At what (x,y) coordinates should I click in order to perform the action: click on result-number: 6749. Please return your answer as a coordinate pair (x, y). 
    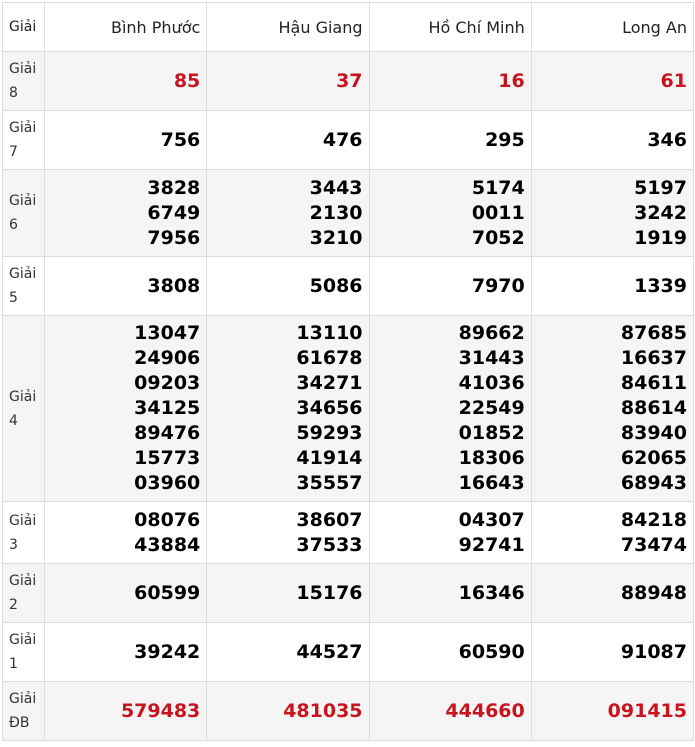
    Looking at the image, I should click on (174, 212).